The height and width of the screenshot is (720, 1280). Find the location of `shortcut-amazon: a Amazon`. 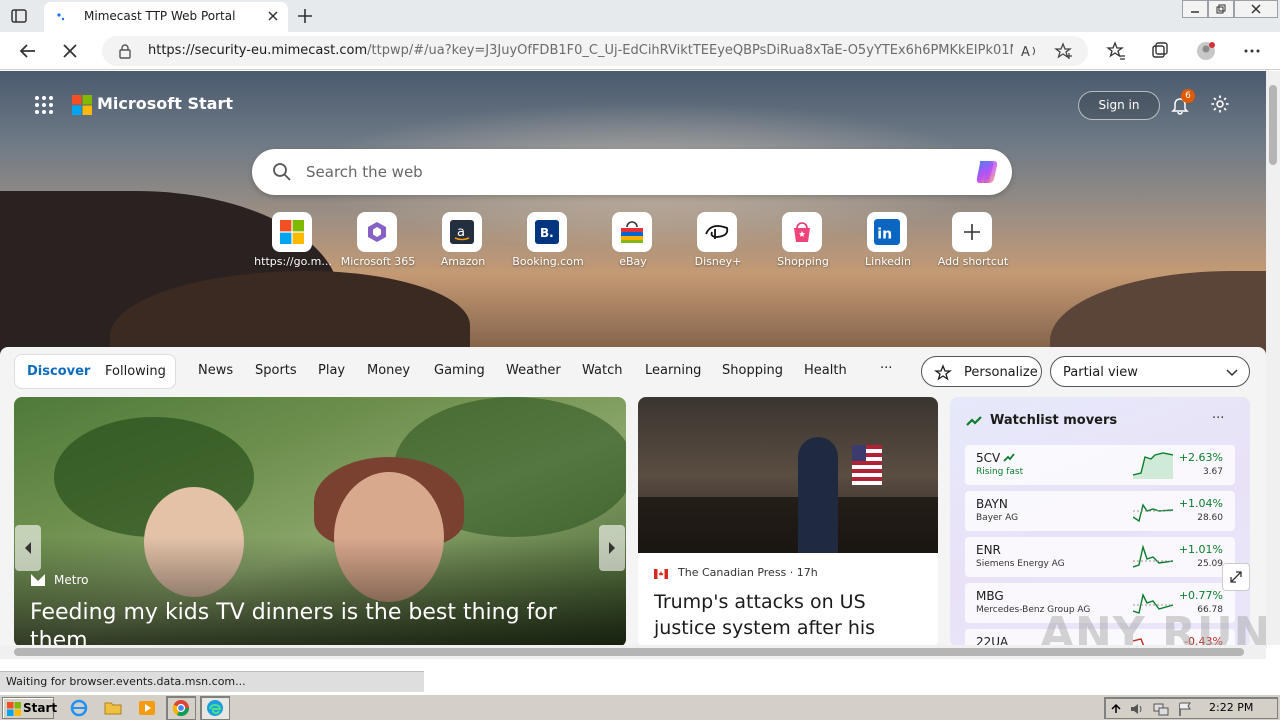

shortcut-amazon: a Amazon is located at coordinates (463, 242).